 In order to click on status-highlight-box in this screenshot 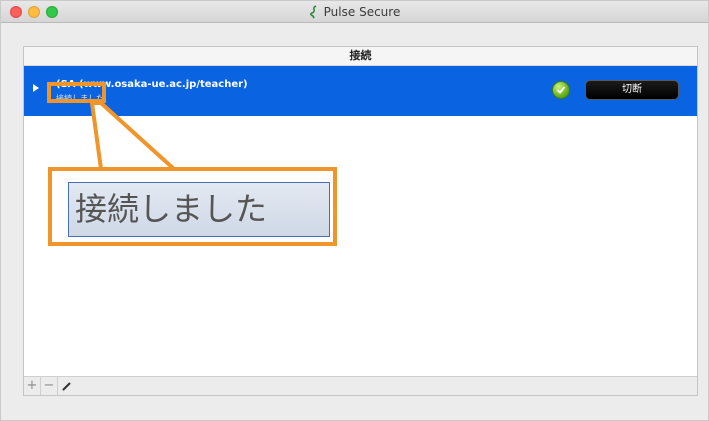, I will do `click(76, 92)`.